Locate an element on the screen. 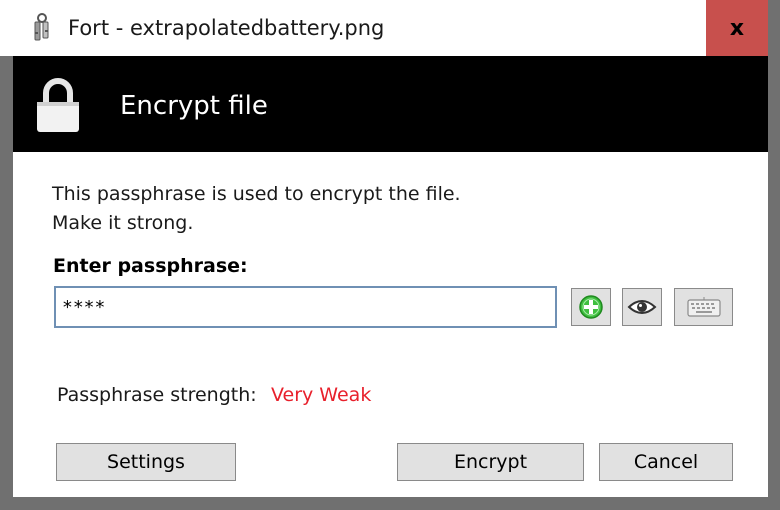  lock-icon is located at coordinates (58, 105).